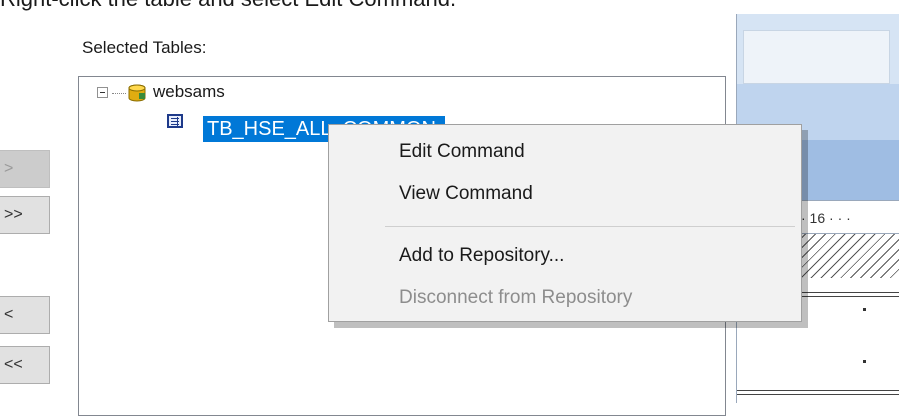 This screenshot has height=416, width=899. I want to click on selected-tables-label: Selected Tables:, so click(144, 47).